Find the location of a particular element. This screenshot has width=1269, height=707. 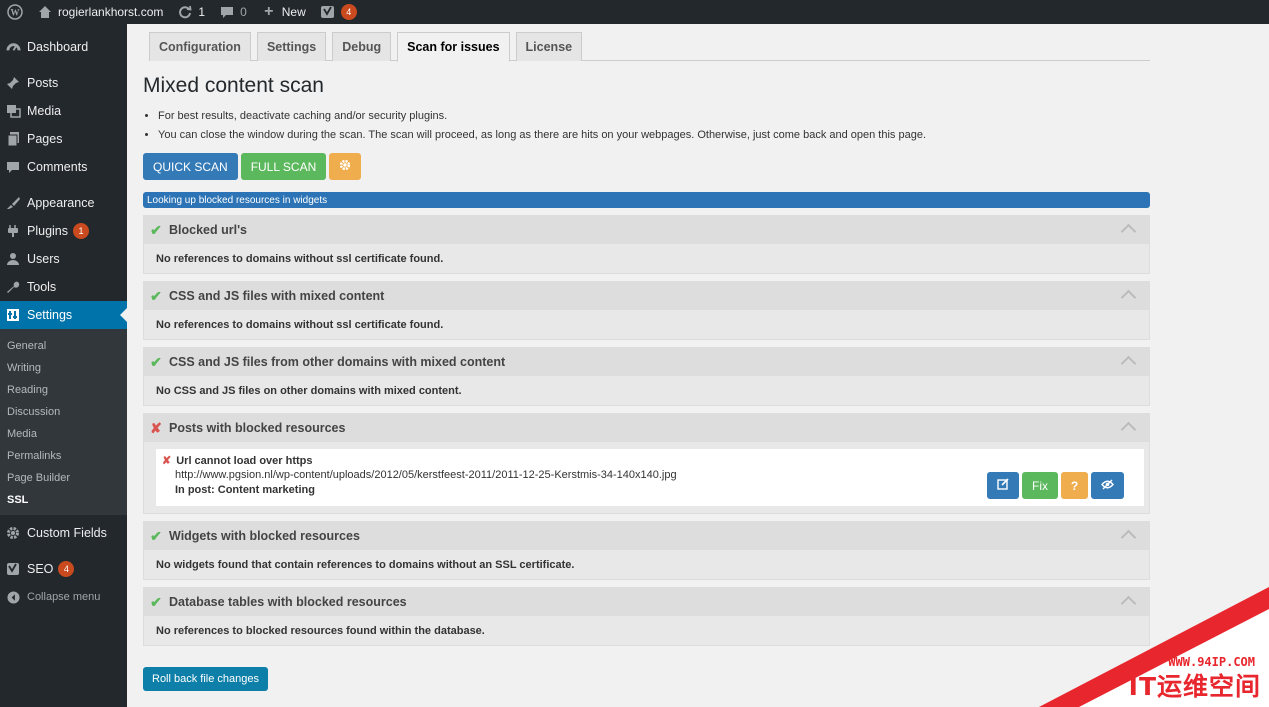

panel-title: CSS and JS files with mixed content is located at coordinates (277, 296).